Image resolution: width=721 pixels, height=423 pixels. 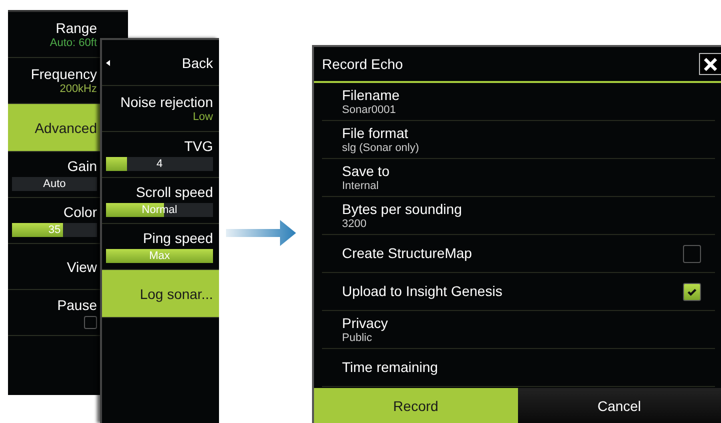 I want to click on slider-reading: Max, so click(x=159, y=256).